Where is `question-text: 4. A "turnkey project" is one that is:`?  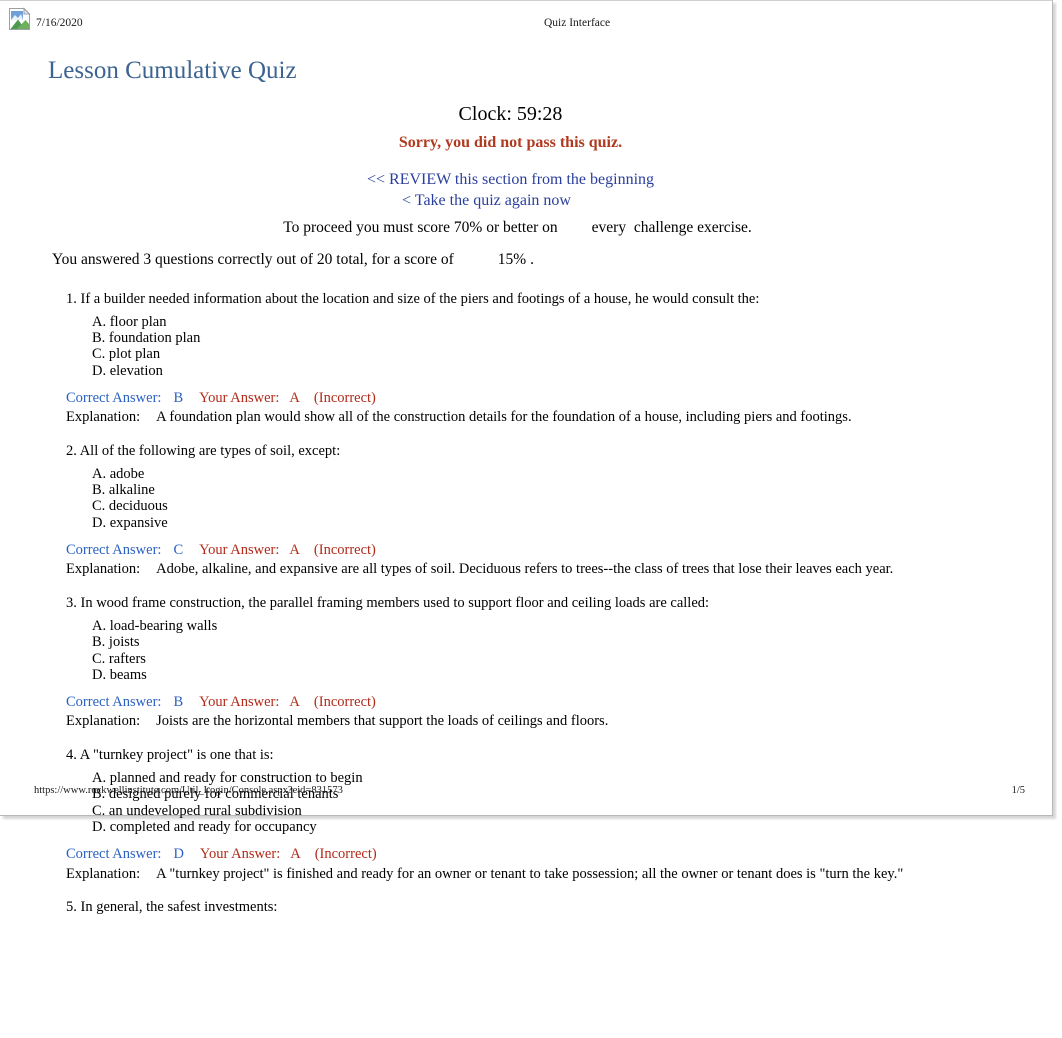
question-text: 4. A "turnkey project" is one that is: is located at coordinates (170, 754).